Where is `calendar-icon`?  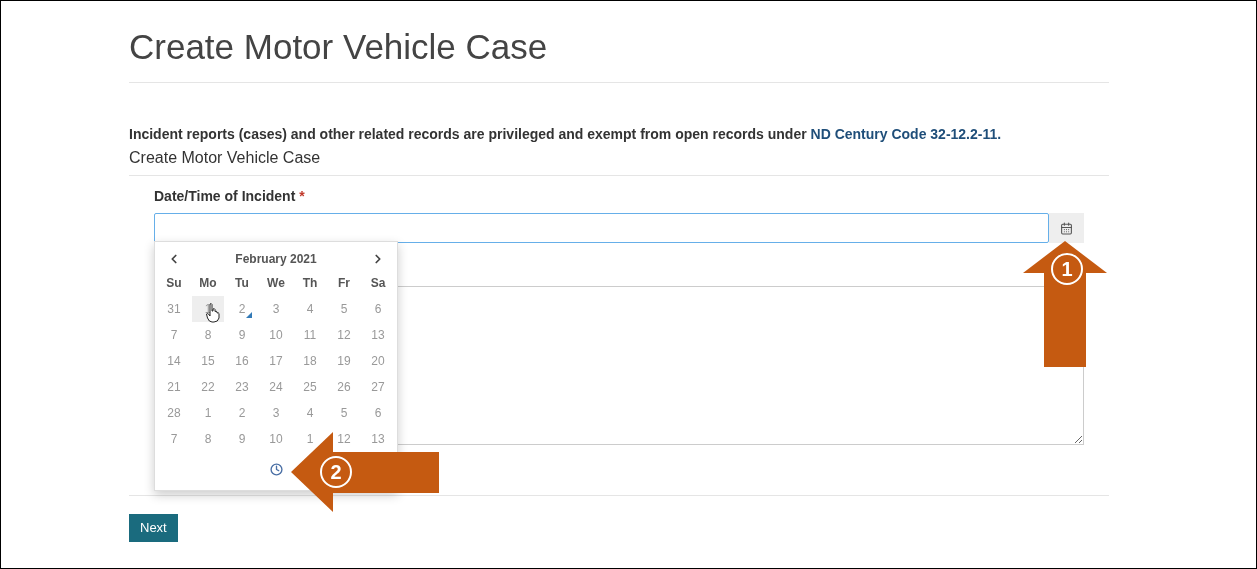
calendar-icon is located at coordinates (1066, 228).